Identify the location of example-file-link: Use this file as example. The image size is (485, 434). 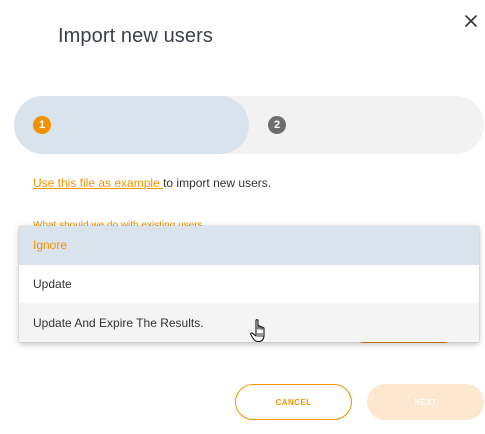
(98, 183).